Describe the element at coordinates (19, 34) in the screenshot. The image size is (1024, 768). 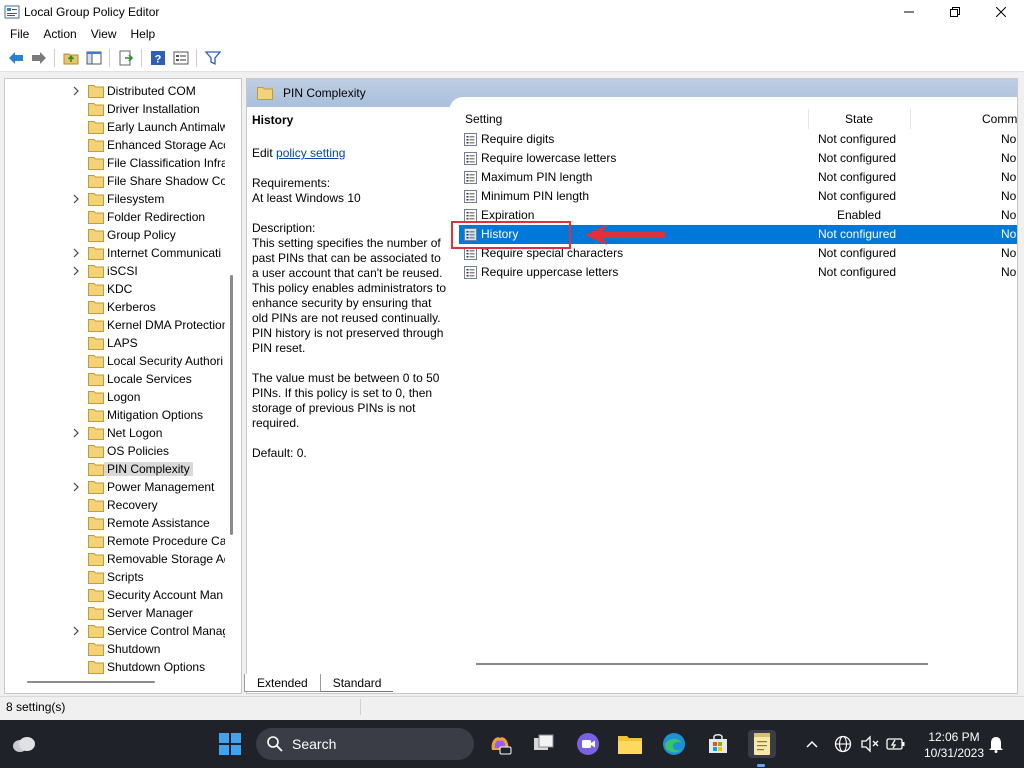
I see `menu-file: File` at that location.